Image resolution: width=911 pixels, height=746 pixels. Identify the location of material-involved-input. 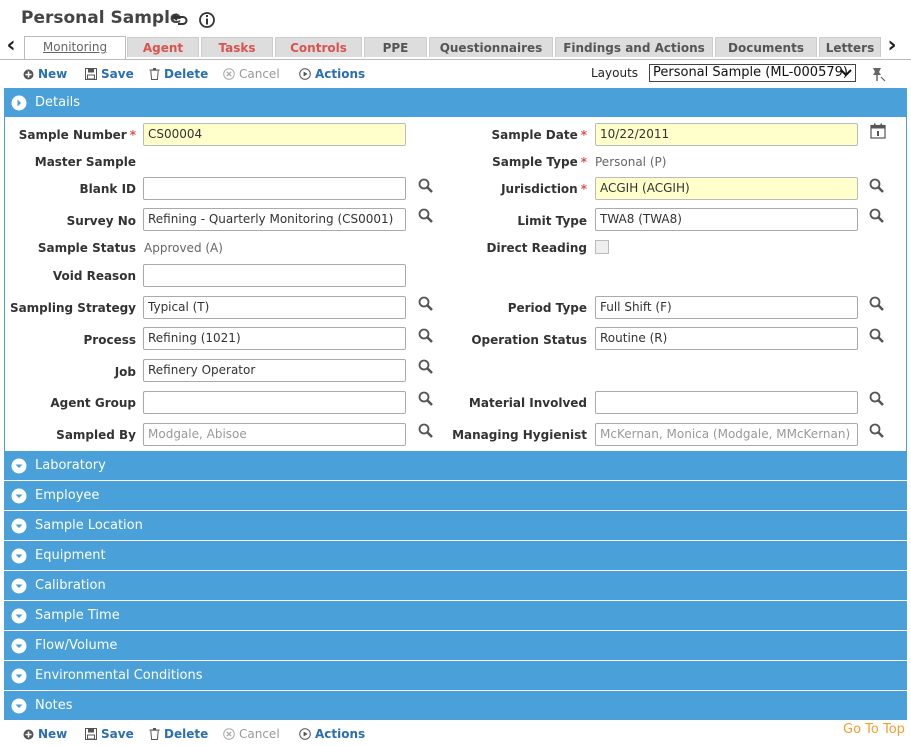
(726, 402).